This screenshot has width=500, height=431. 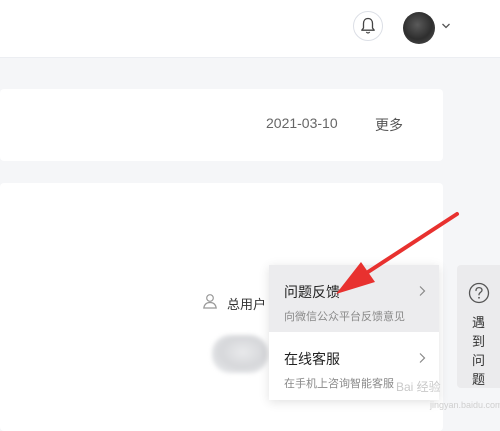 I want to click on avatar, so click(x=419, y=28).